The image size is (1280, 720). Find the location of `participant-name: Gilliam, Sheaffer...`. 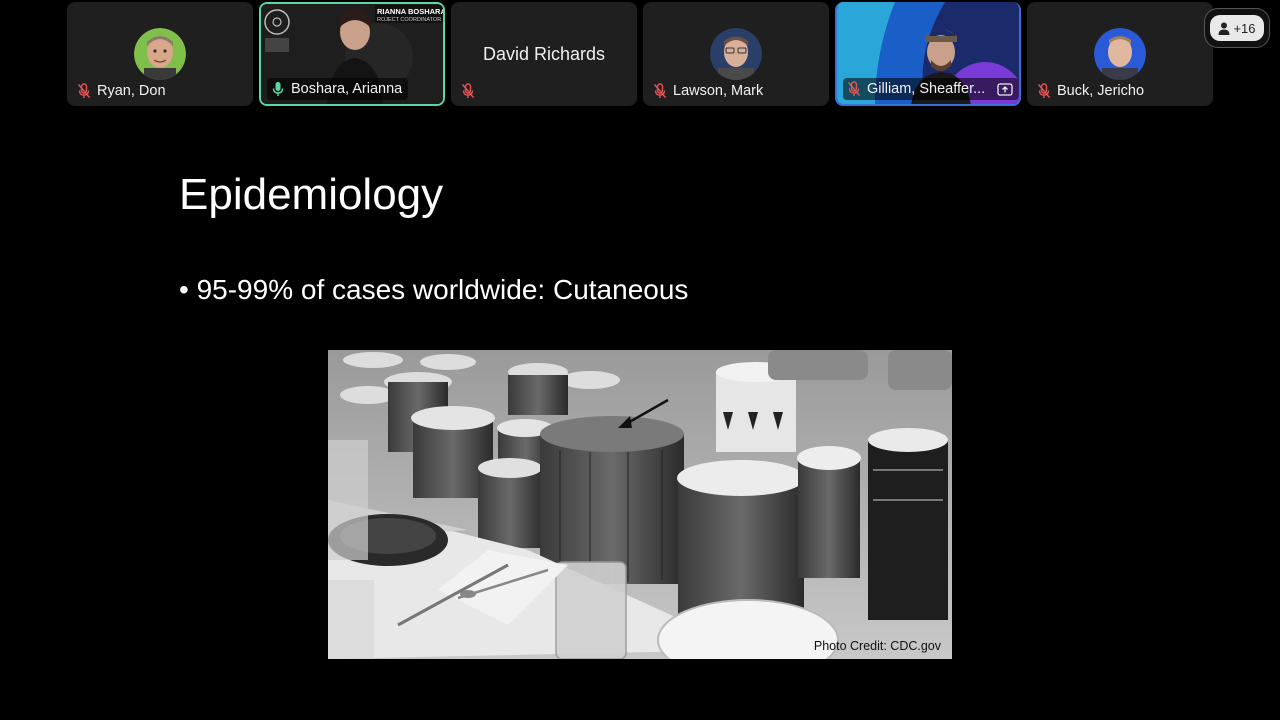

participant-name: Gilliam, Sheaffer... is located at coordinates (926, 89).